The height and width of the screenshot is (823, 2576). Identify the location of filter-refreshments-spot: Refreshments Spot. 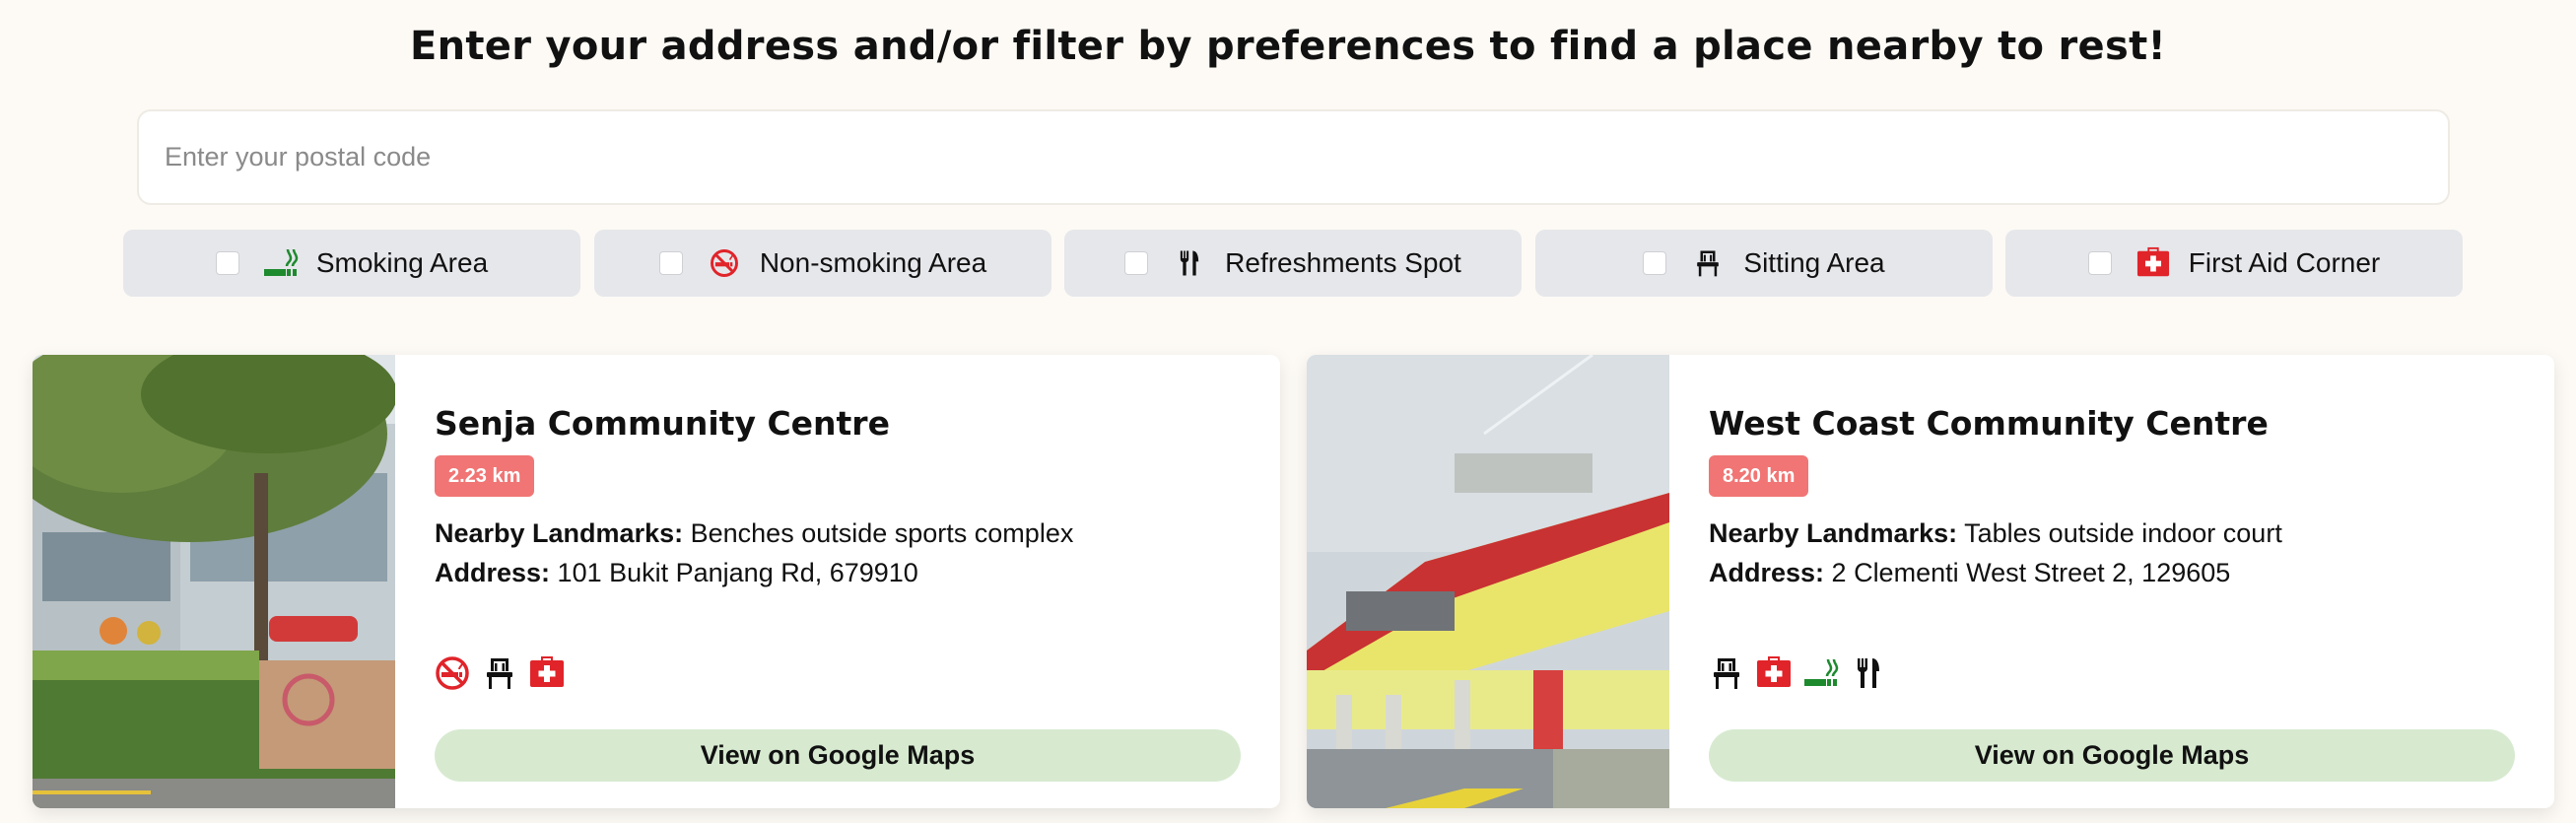
(1293, 263).